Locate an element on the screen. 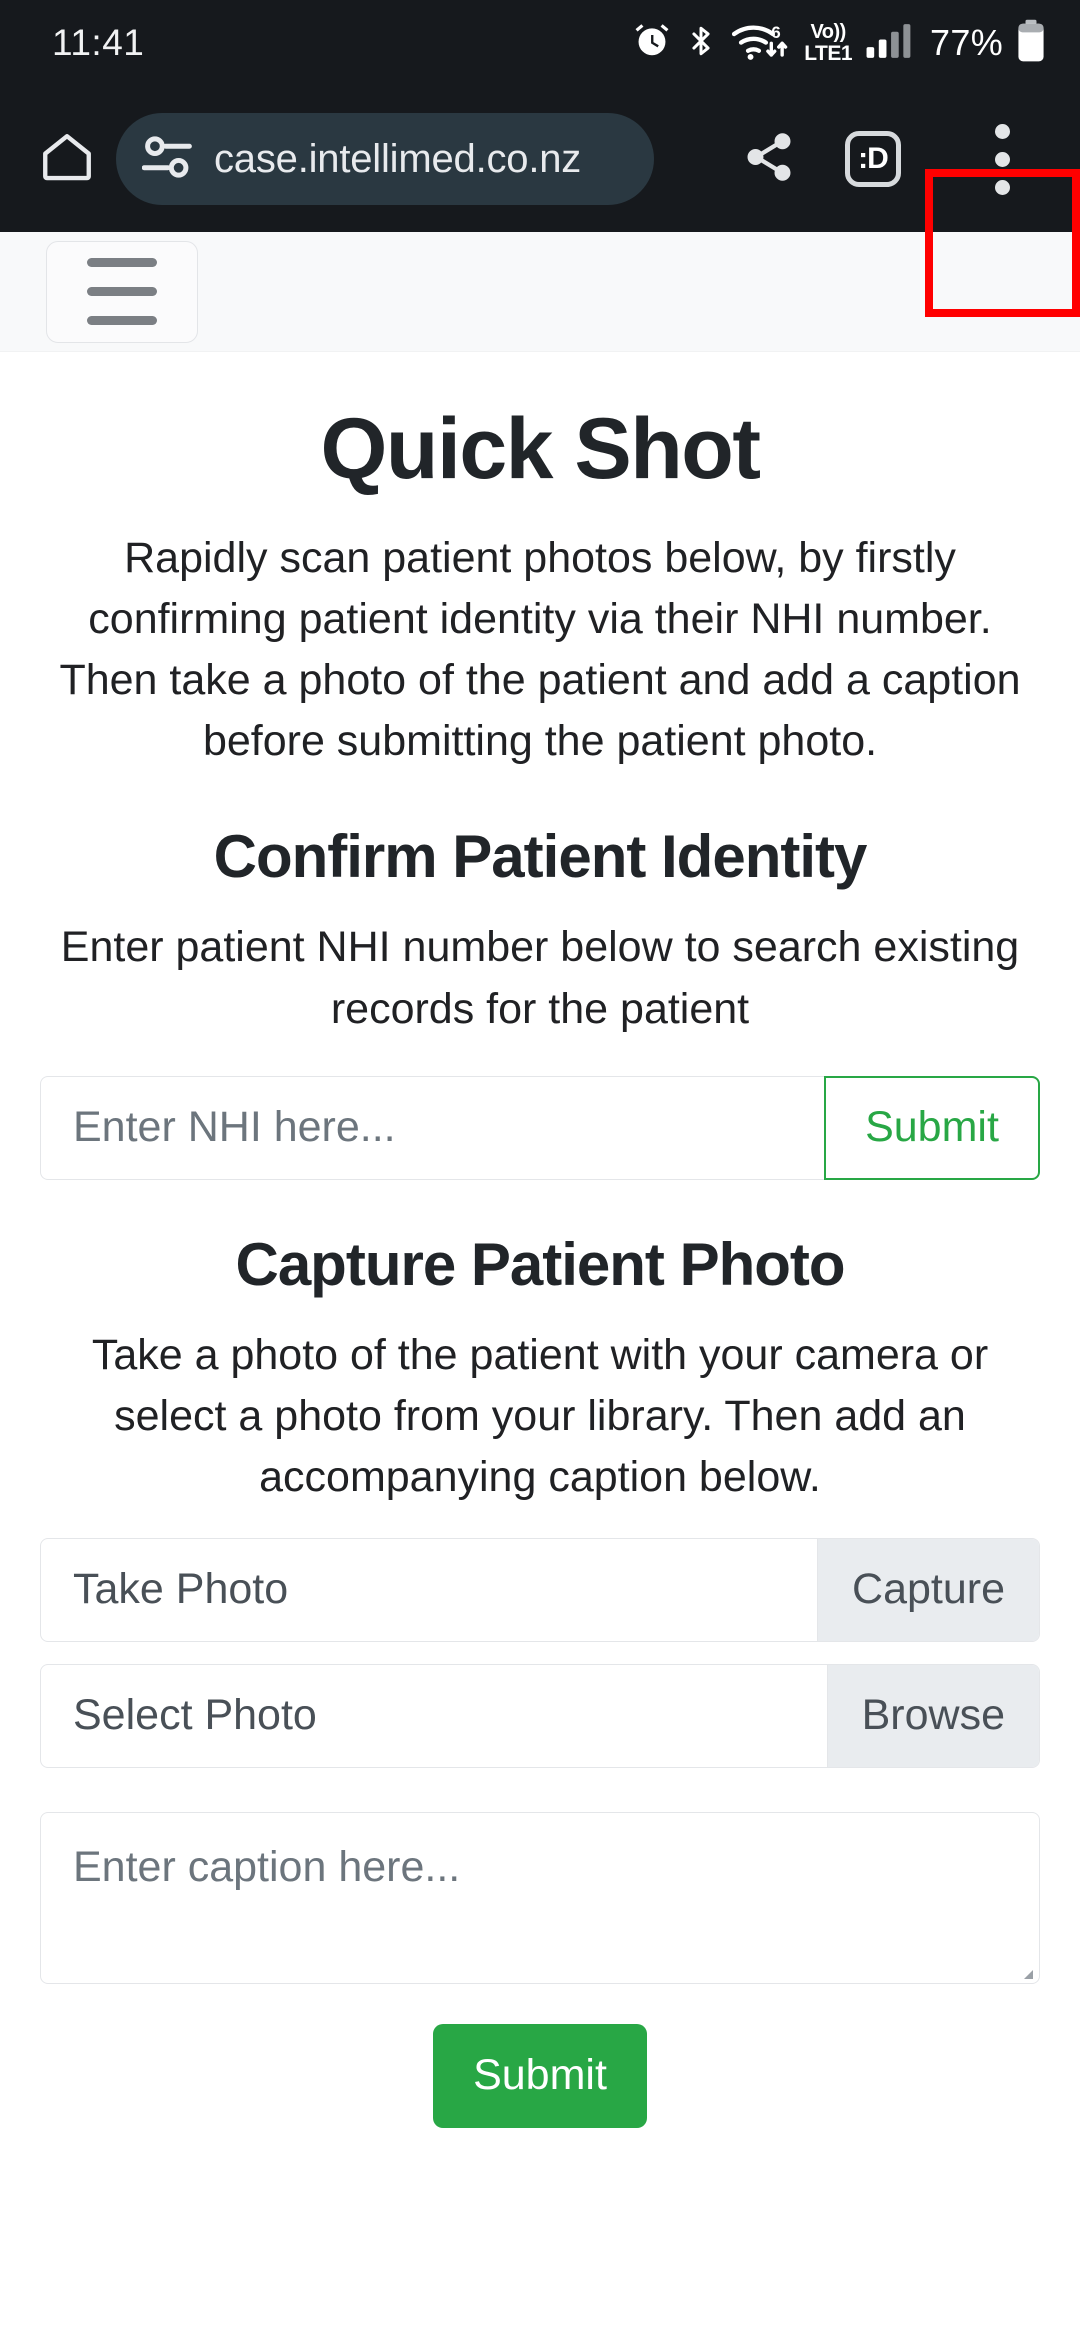 Image resolution: width=1080 pixels, height=2340 pixels. overflow-menu-button is located at coordinates (1002, 159).